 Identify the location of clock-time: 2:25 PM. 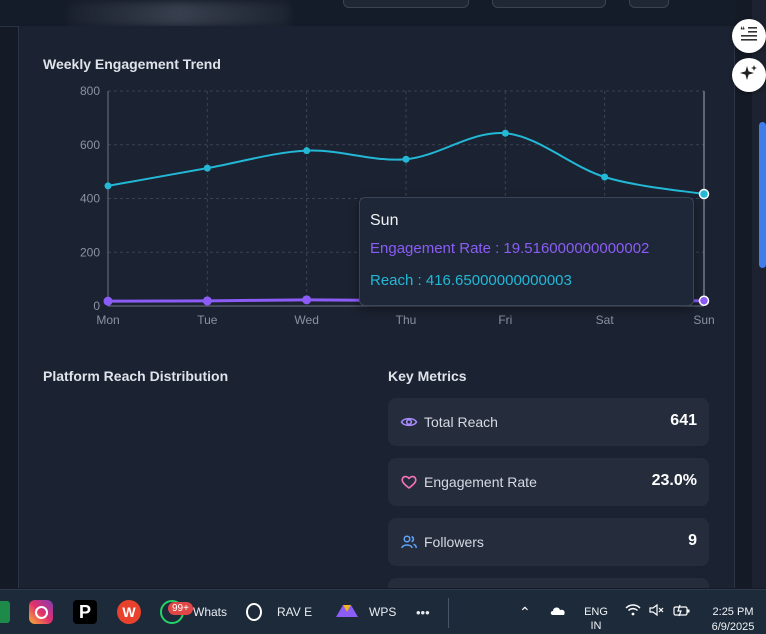
(733, 612).